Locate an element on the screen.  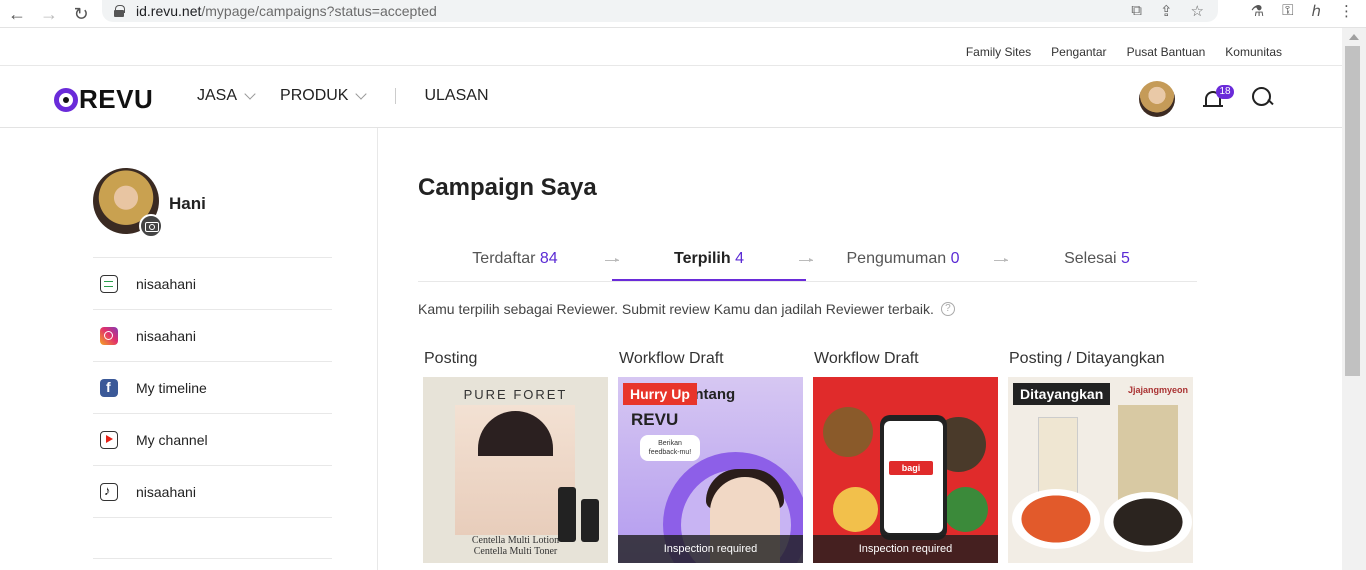
search-icon is located at coordinates (1262, 97).